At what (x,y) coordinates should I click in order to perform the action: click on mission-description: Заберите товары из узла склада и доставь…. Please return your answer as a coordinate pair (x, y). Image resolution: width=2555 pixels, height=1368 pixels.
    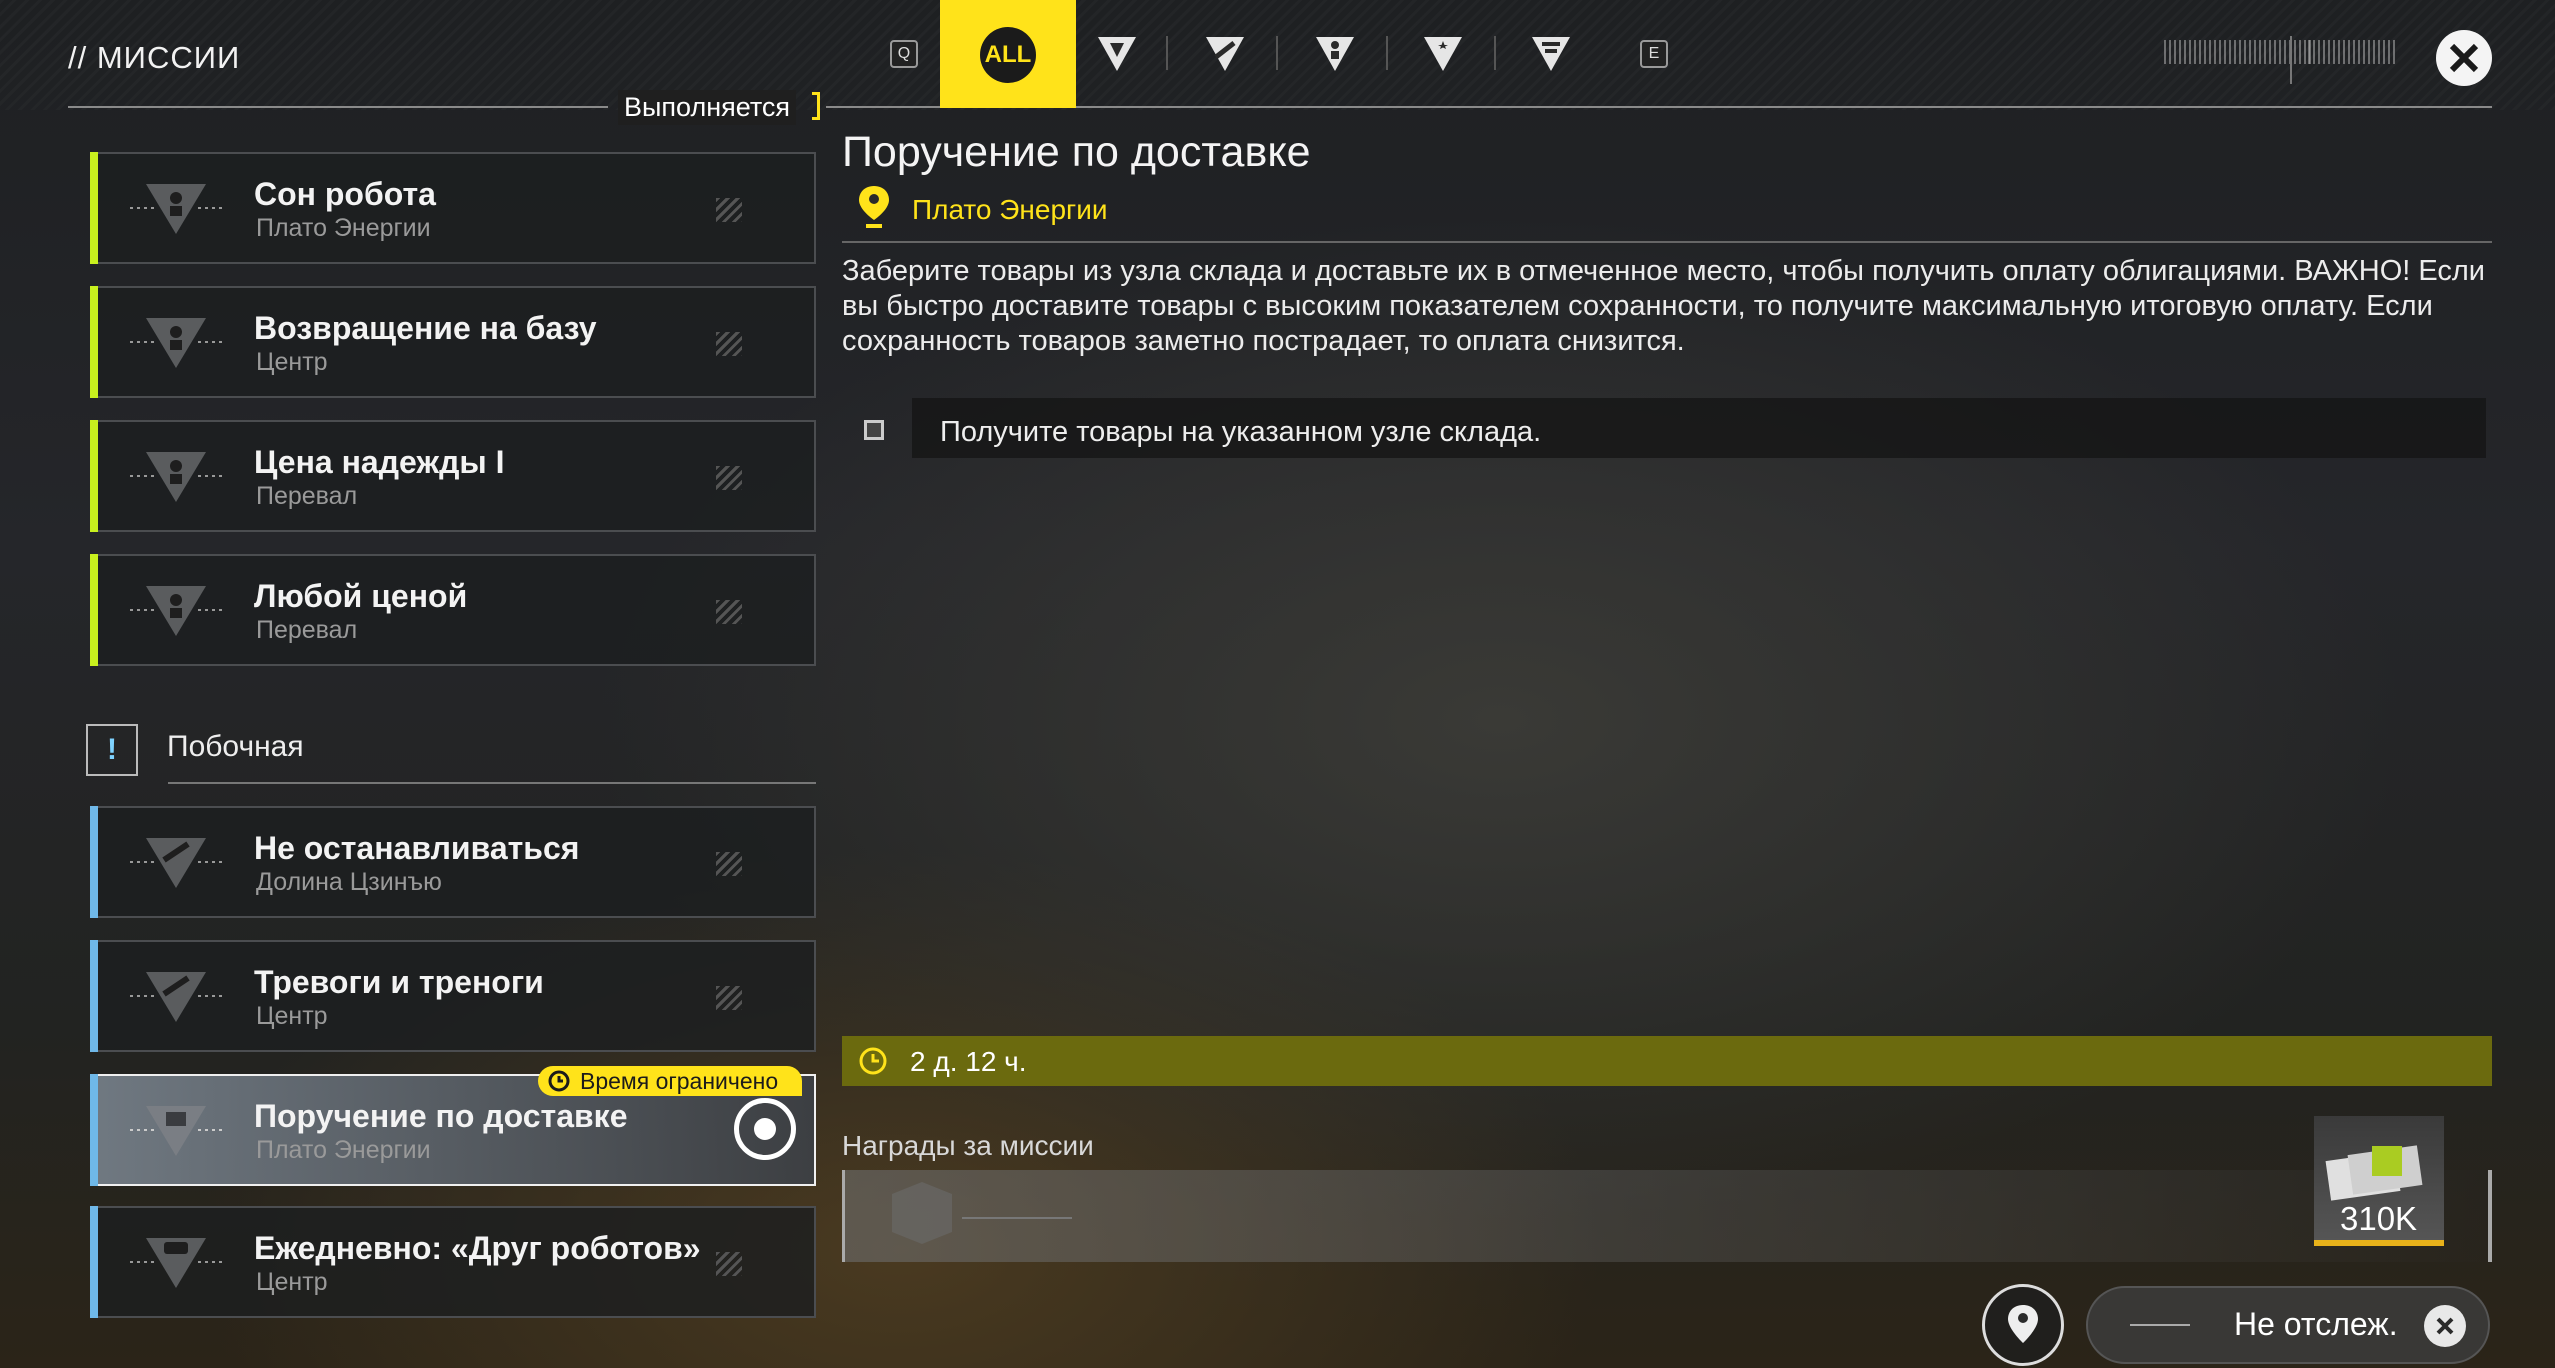
    Looking at the image, I should click on (1664, 306).